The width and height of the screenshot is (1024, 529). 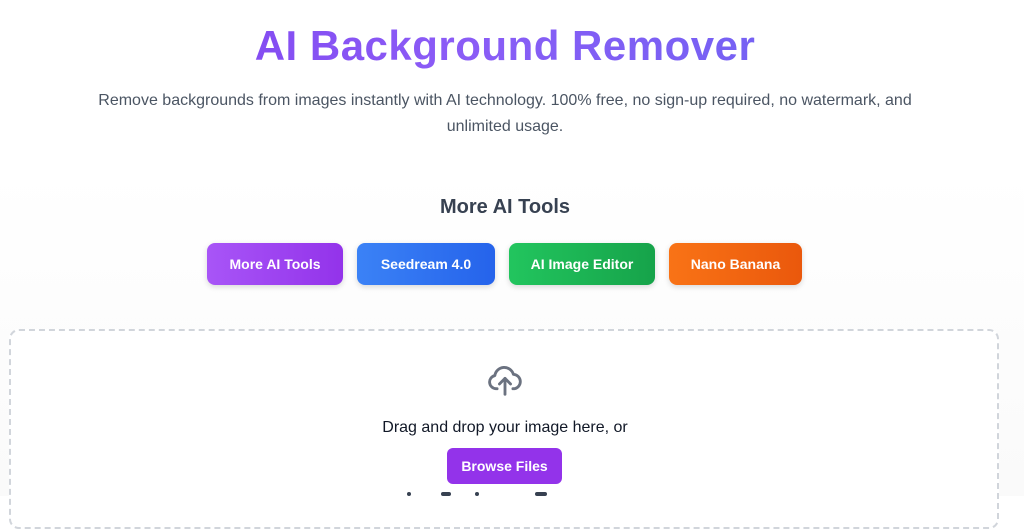 I want to click on nano-banana-button: Nano Banana, so click(x=735, y=264).